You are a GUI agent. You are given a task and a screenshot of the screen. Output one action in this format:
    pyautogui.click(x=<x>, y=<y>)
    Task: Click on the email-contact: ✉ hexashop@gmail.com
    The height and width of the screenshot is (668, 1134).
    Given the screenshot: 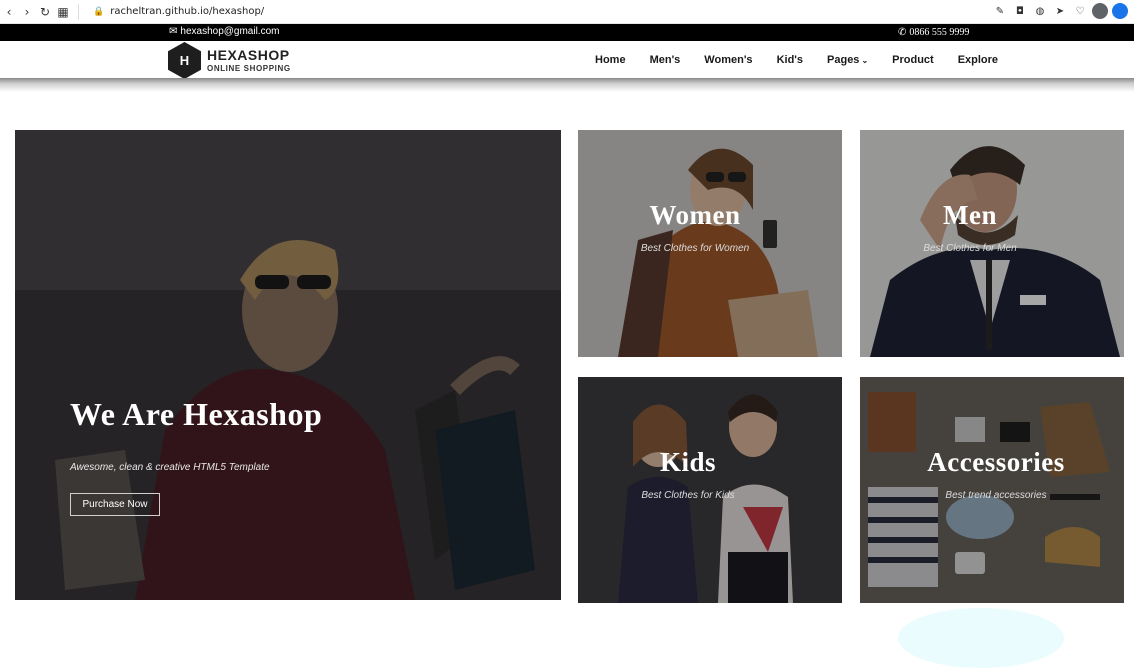 What is the action you would take?
    pyautogui.click(x=224, y=31)
    